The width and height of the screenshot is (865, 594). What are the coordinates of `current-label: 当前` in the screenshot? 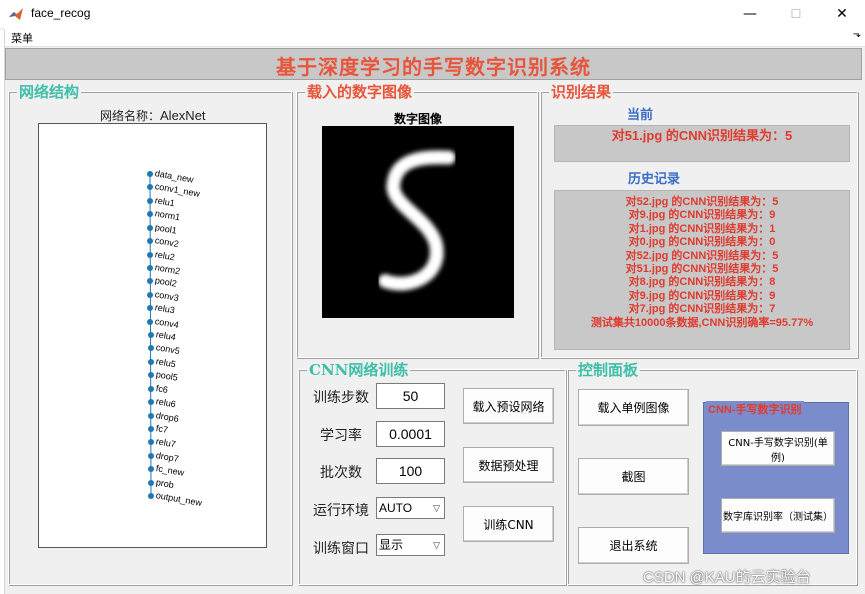 It's located at (640, 115).